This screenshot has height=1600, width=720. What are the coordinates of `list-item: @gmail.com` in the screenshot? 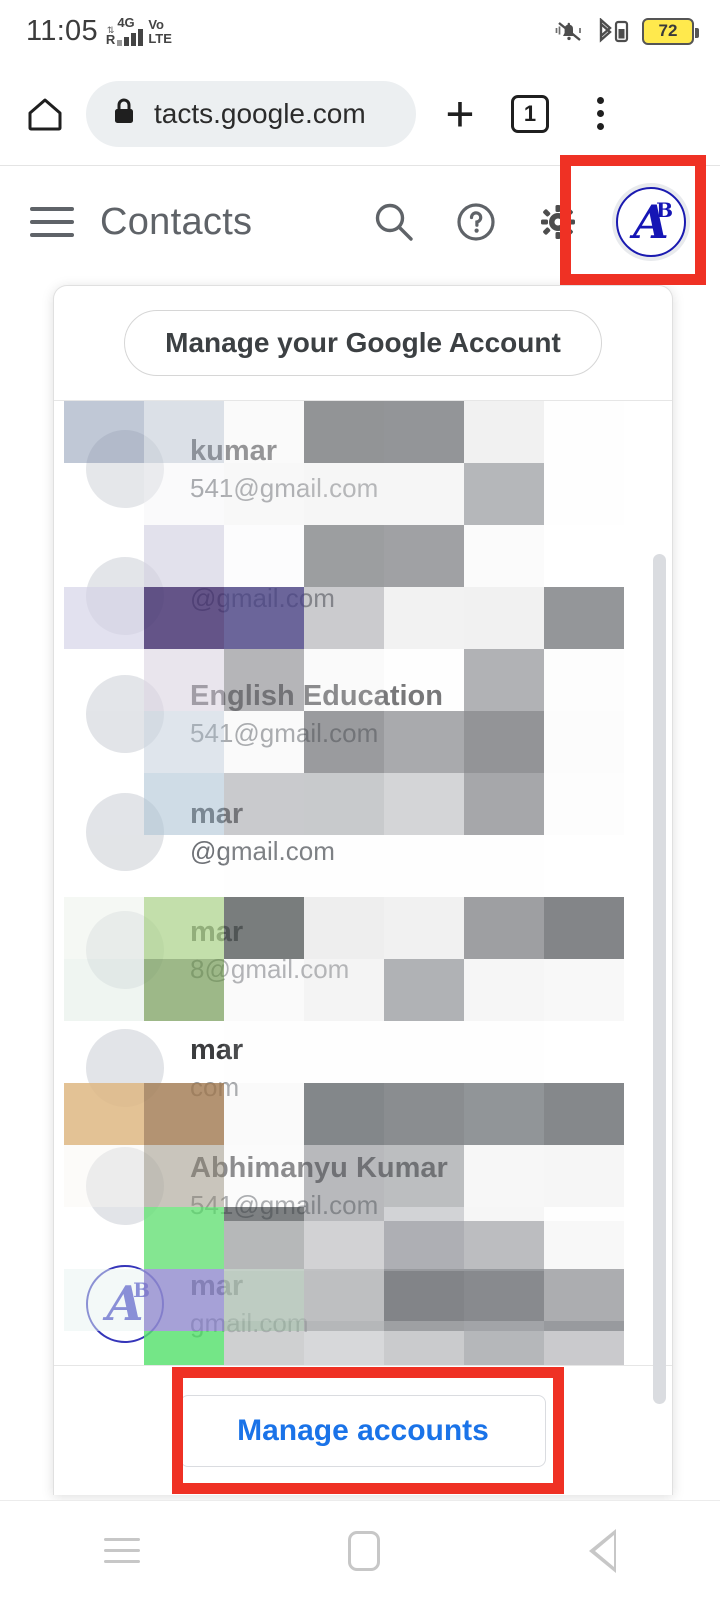 It's located at (363, 596).